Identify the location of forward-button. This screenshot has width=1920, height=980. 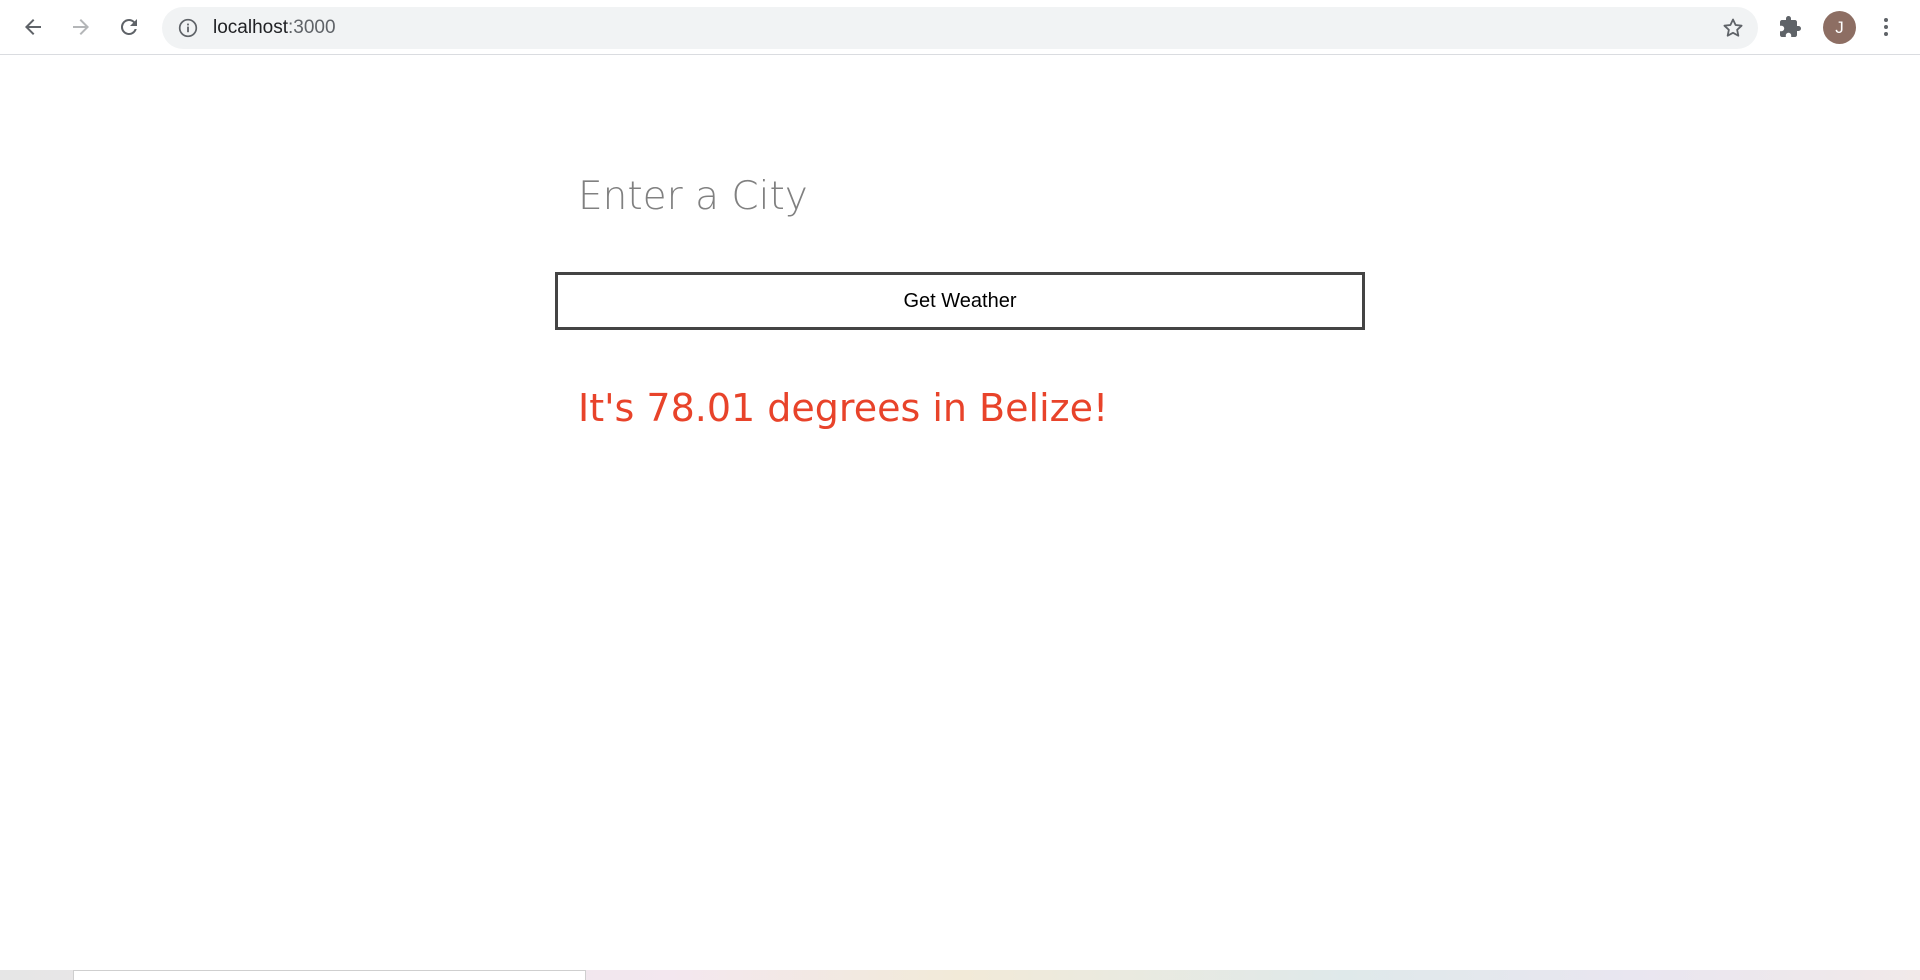
(81, 27).